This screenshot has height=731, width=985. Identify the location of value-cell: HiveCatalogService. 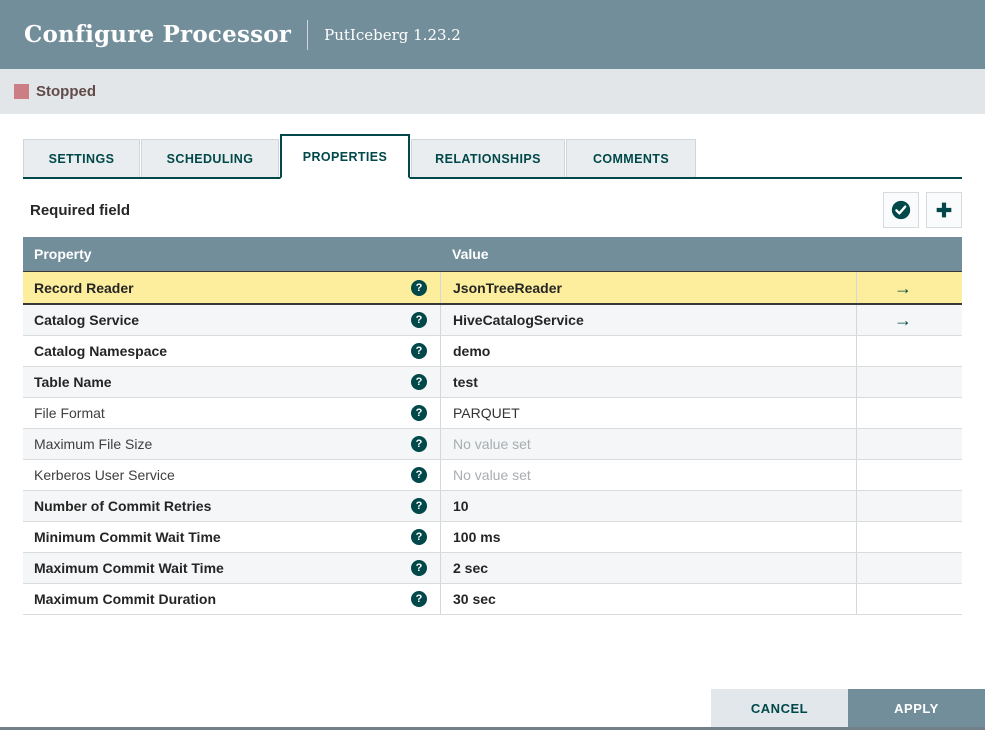
(648, 320).